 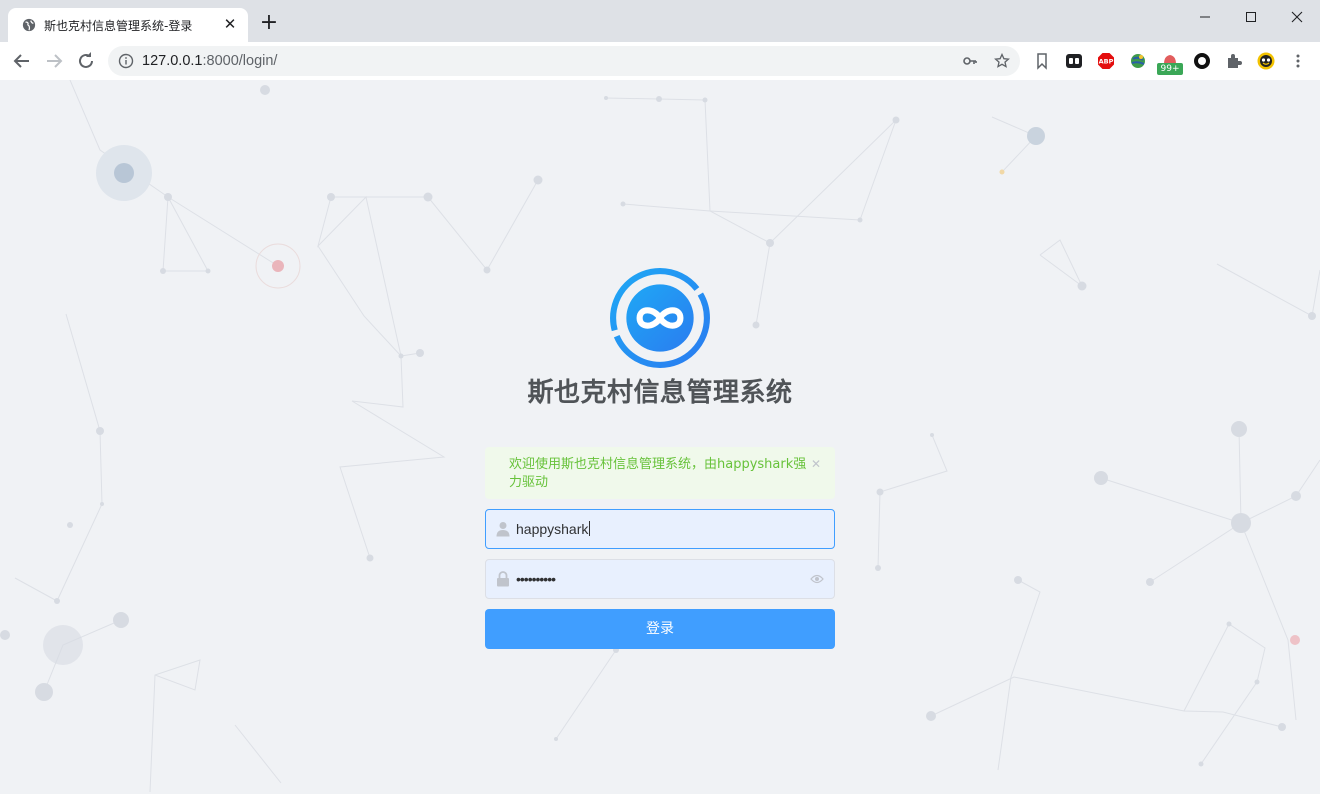 What do you see at coordinates (503, 529) in the screenshot?
I see `user-icon` at bounding box center [503, 529].